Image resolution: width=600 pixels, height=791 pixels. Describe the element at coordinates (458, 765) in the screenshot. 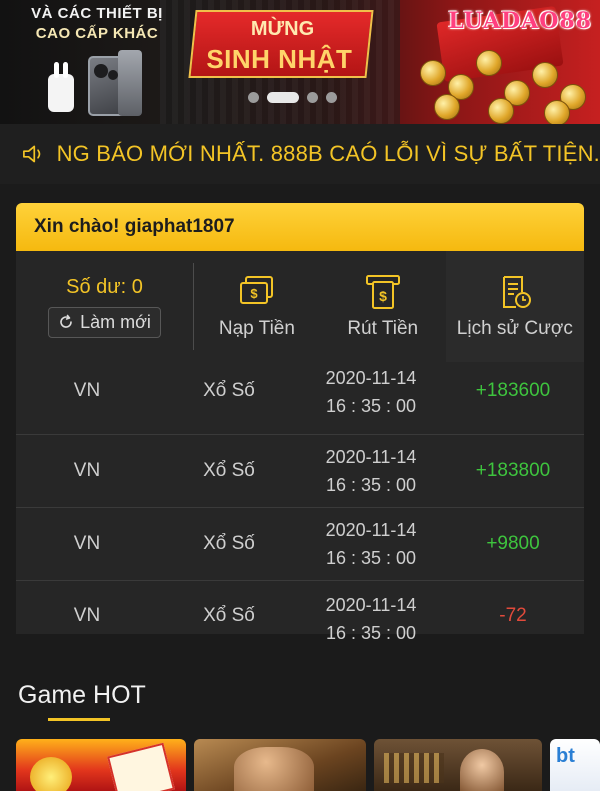

I see `game-tile-live-casino` at that location.